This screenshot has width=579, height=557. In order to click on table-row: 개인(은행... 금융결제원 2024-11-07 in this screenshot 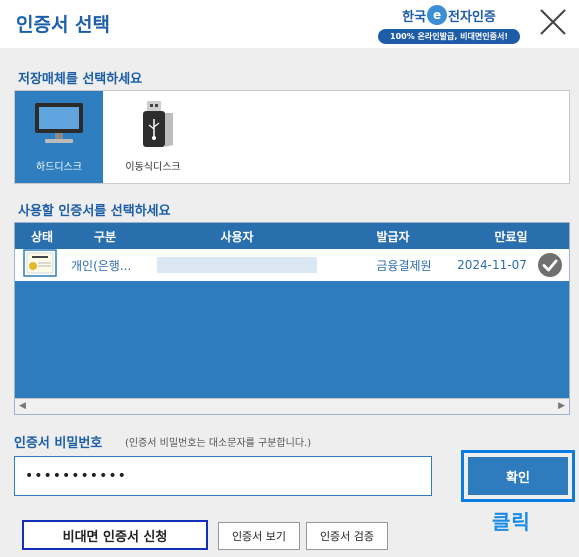, I will do `click(292, 265)`.